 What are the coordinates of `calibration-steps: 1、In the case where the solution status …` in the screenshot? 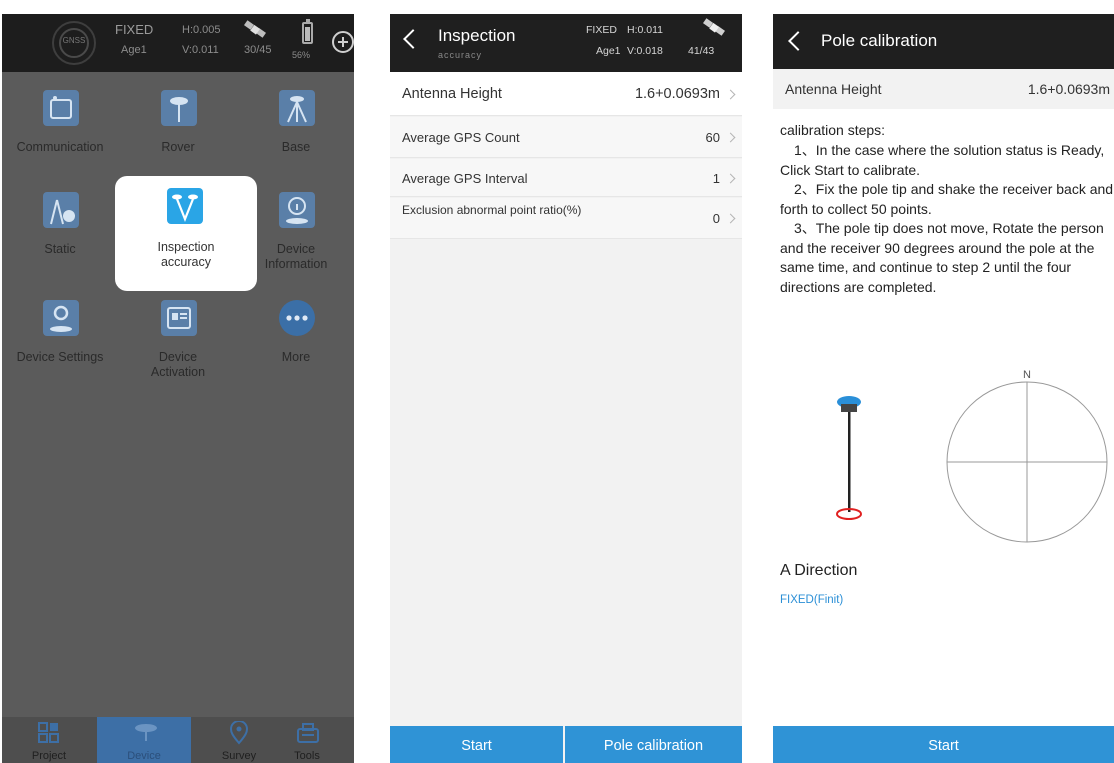 It's located at (947, 219).